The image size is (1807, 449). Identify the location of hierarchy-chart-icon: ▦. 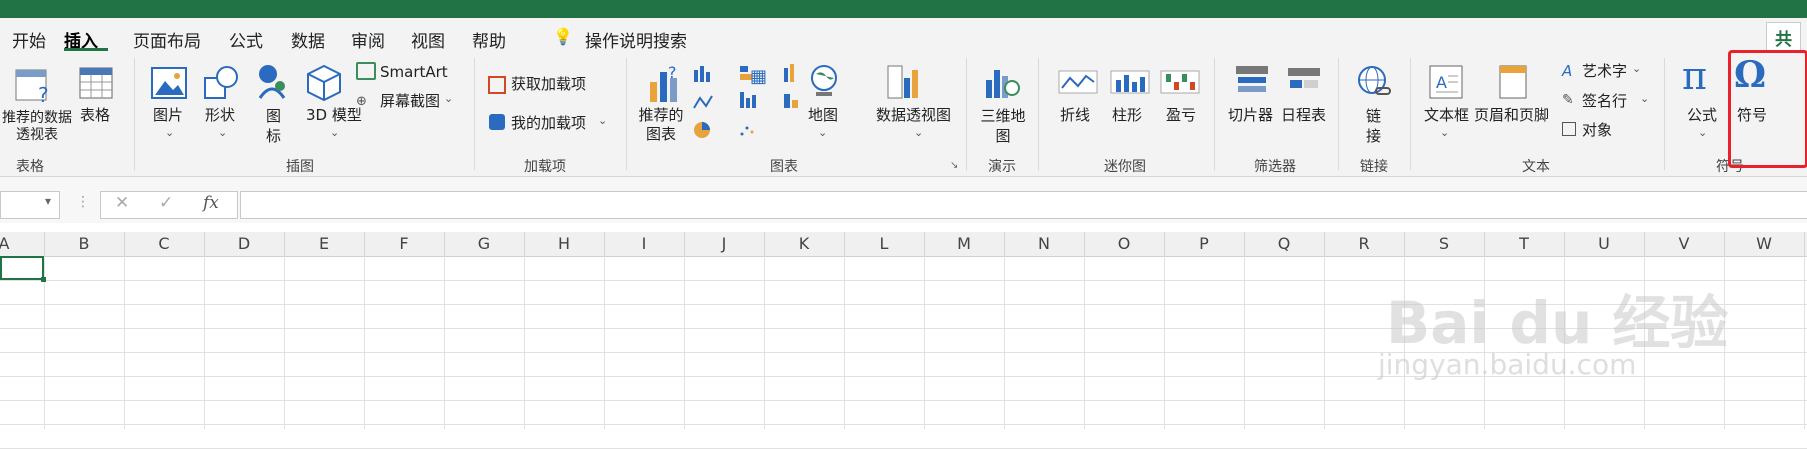
(759, 76).